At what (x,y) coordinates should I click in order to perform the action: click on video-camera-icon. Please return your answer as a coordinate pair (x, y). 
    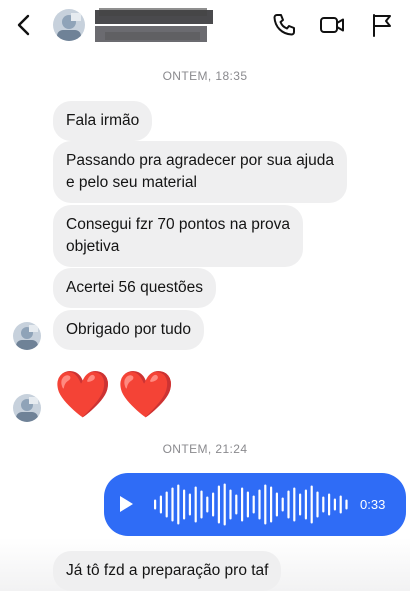
    Looking at the image, I should click on (332, 25).